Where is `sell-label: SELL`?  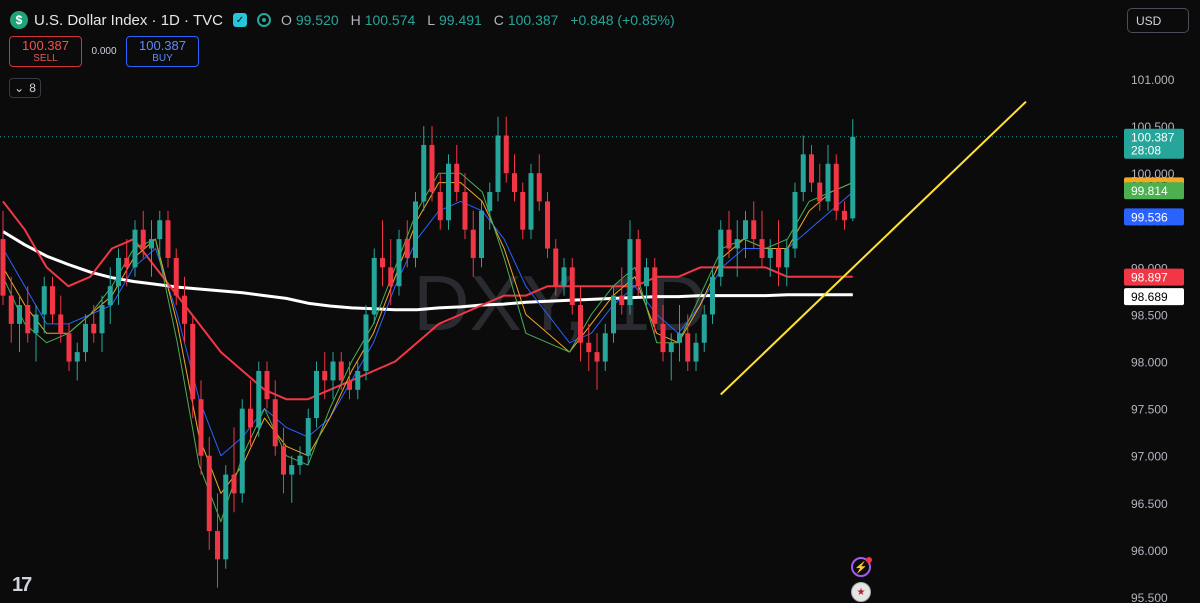
sell-label: SELL is located at coordinates (45, 58).